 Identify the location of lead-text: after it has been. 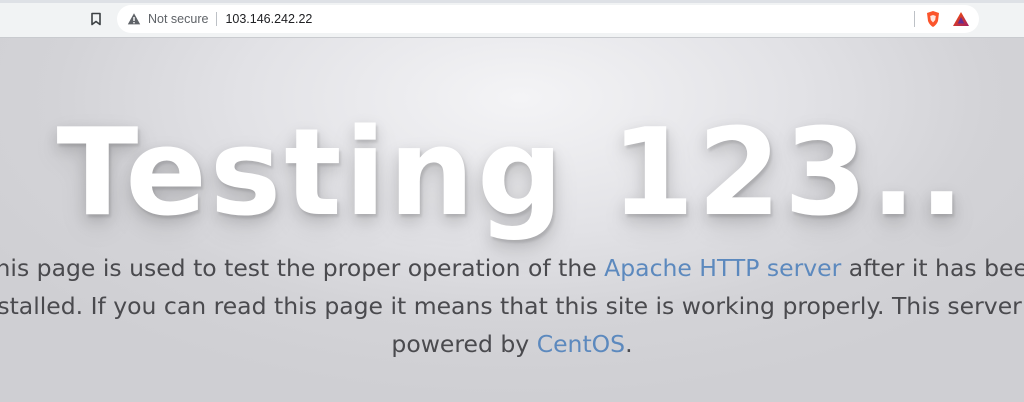
(932, 268).